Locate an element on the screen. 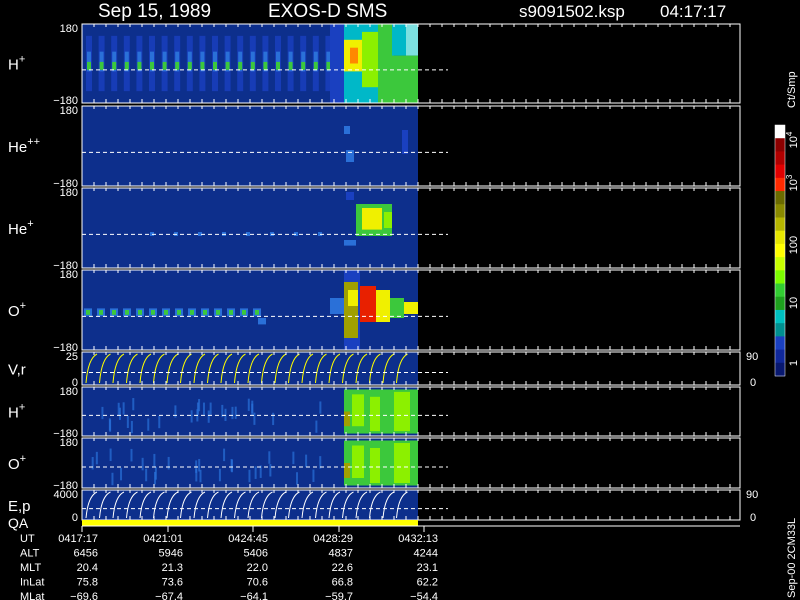  orbit-row-label: ALT is located at coordinates (30, 554).